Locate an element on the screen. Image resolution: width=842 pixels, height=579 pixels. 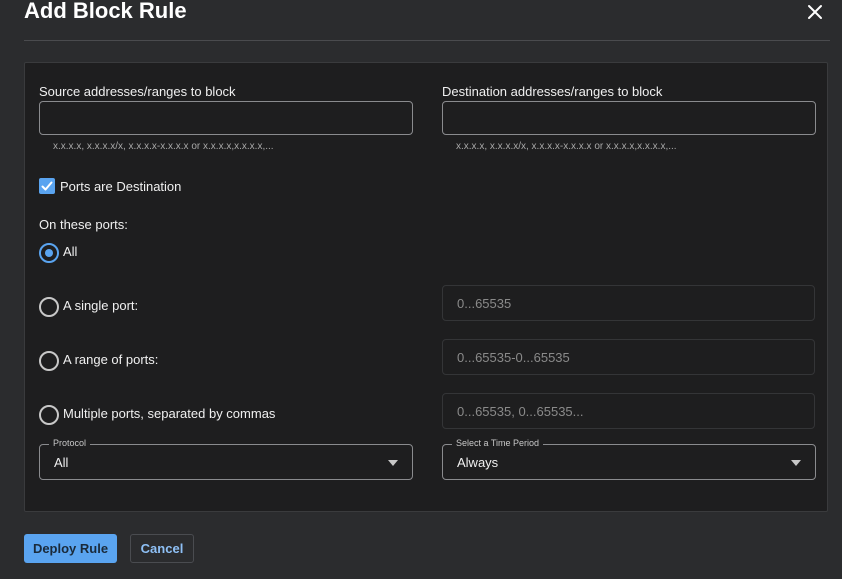
port-range-input is located at coordinates (628, 357).